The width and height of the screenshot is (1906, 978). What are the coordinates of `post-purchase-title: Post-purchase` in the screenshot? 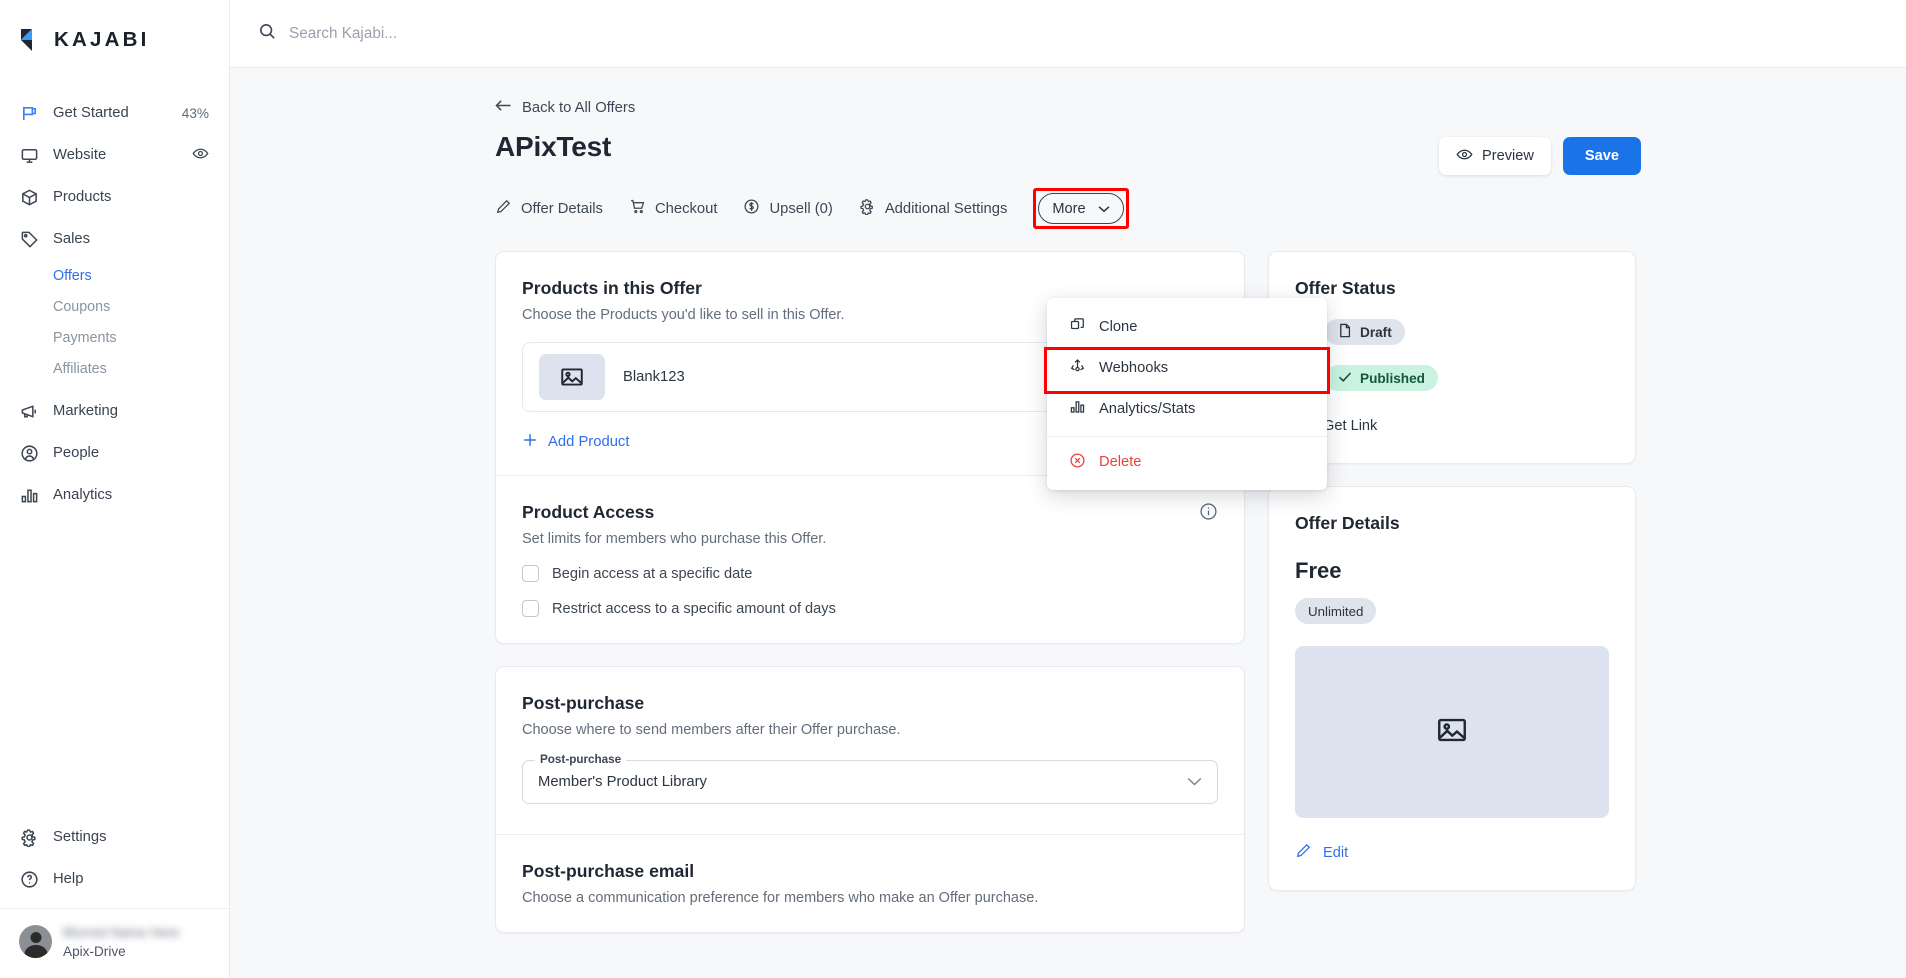 It's located at (583, 703).